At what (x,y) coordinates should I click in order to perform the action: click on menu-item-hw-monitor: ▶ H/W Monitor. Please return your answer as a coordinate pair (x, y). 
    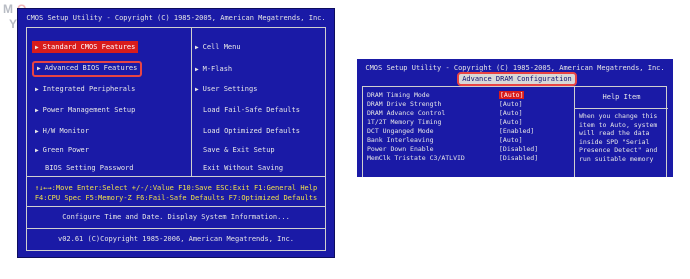
    Looking at the image, I should click on (62, 131).